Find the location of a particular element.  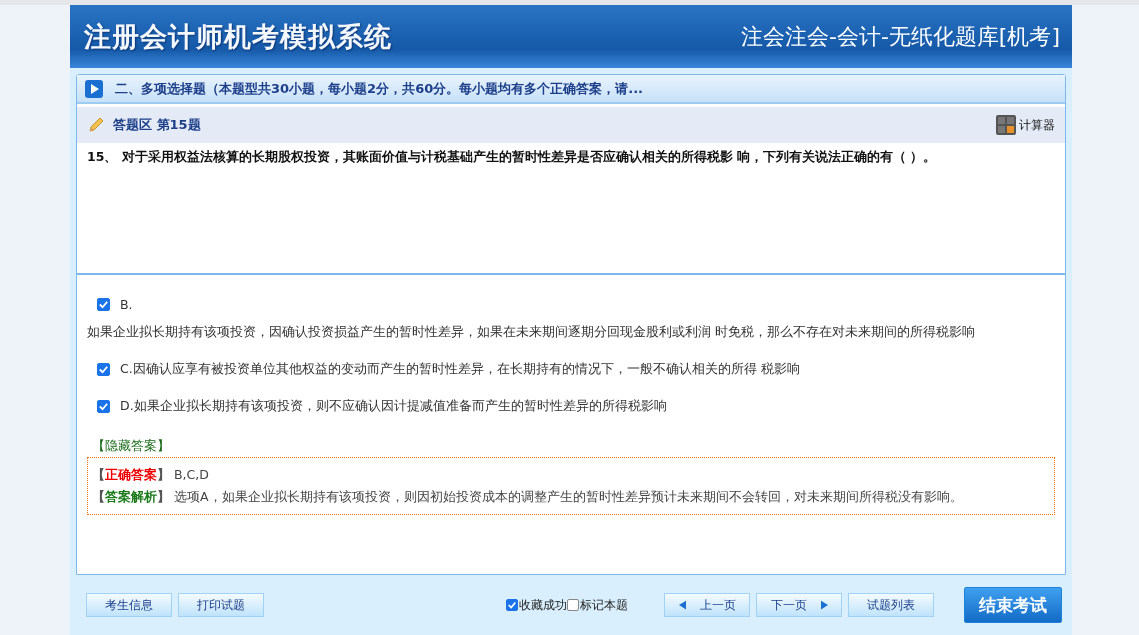

footer-button: 打印试题 is located at coordinates (221, 605).